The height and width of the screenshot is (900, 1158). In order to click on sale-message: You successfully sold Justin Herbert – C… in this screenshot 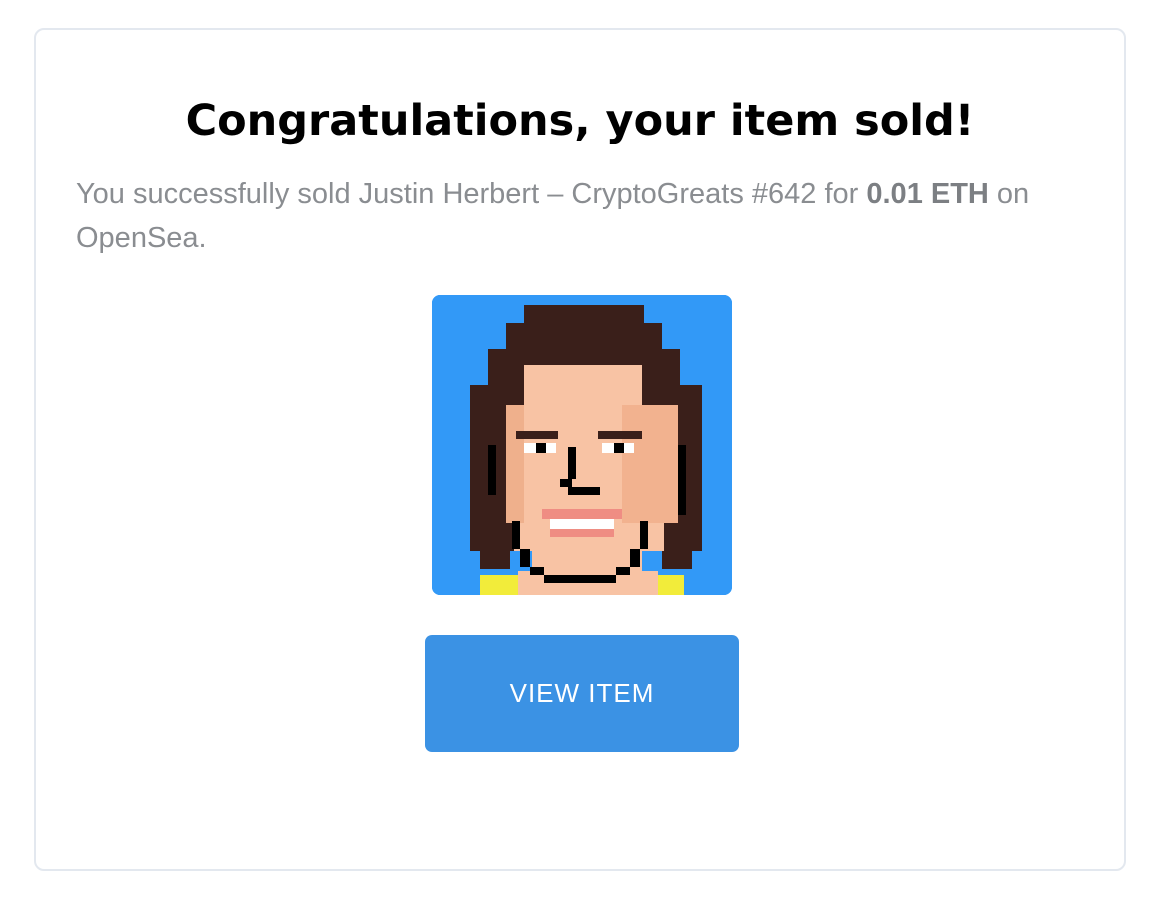, I will do `click(571, 216)`.